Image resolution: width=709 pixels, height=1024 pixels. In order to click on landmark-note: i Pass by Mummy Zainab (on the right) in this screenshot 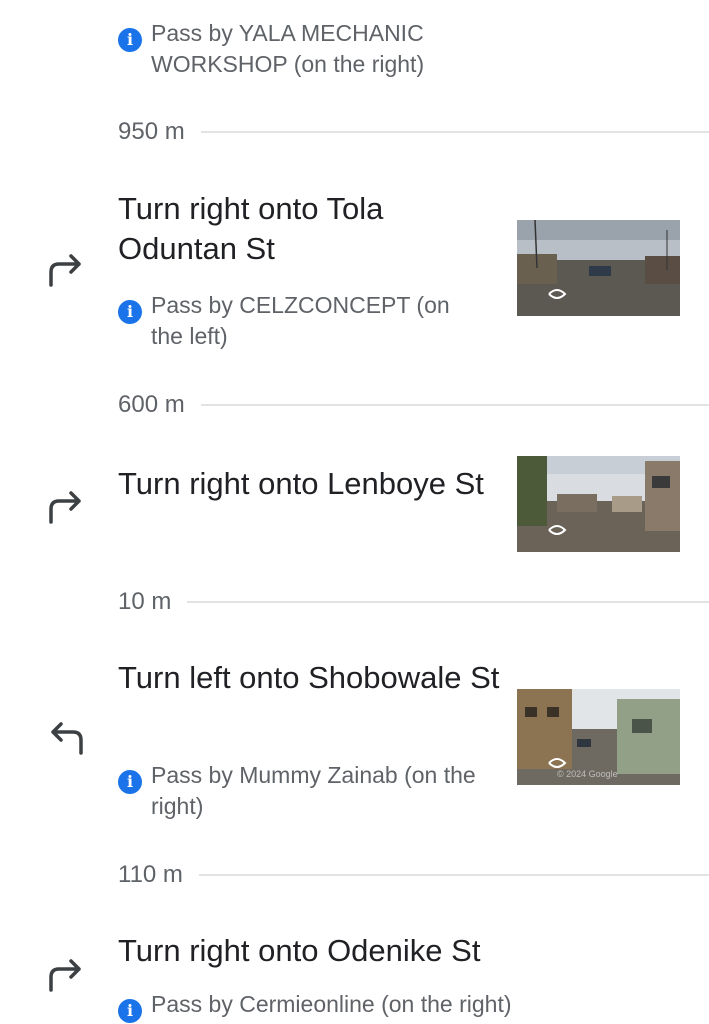, I will do `click(314, 791)`.